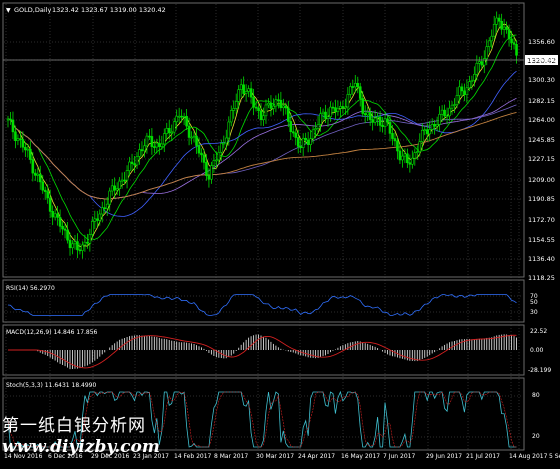  Describe the element at coordinates (541, 140) in the screenshot. I see `price-axis-label: 1245.85` at that location.